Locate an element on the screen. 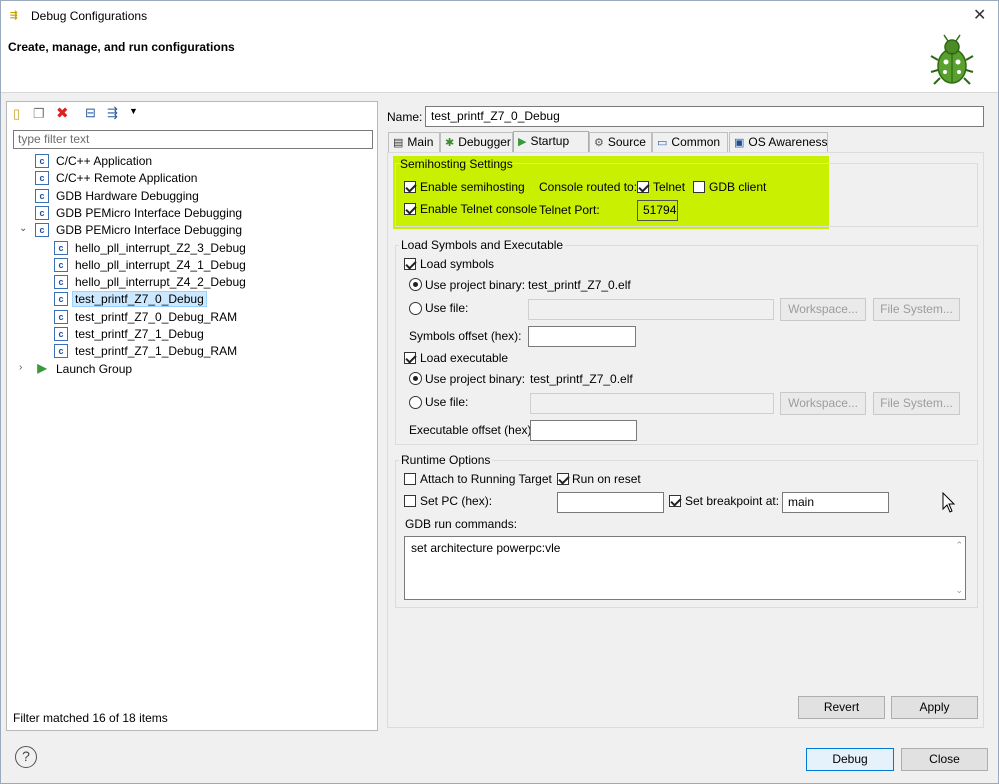 The width and height of the screenshot is (999, 784). tree-item: c test_printf_Z7_0_Debug is located at coordinates (192, 299).